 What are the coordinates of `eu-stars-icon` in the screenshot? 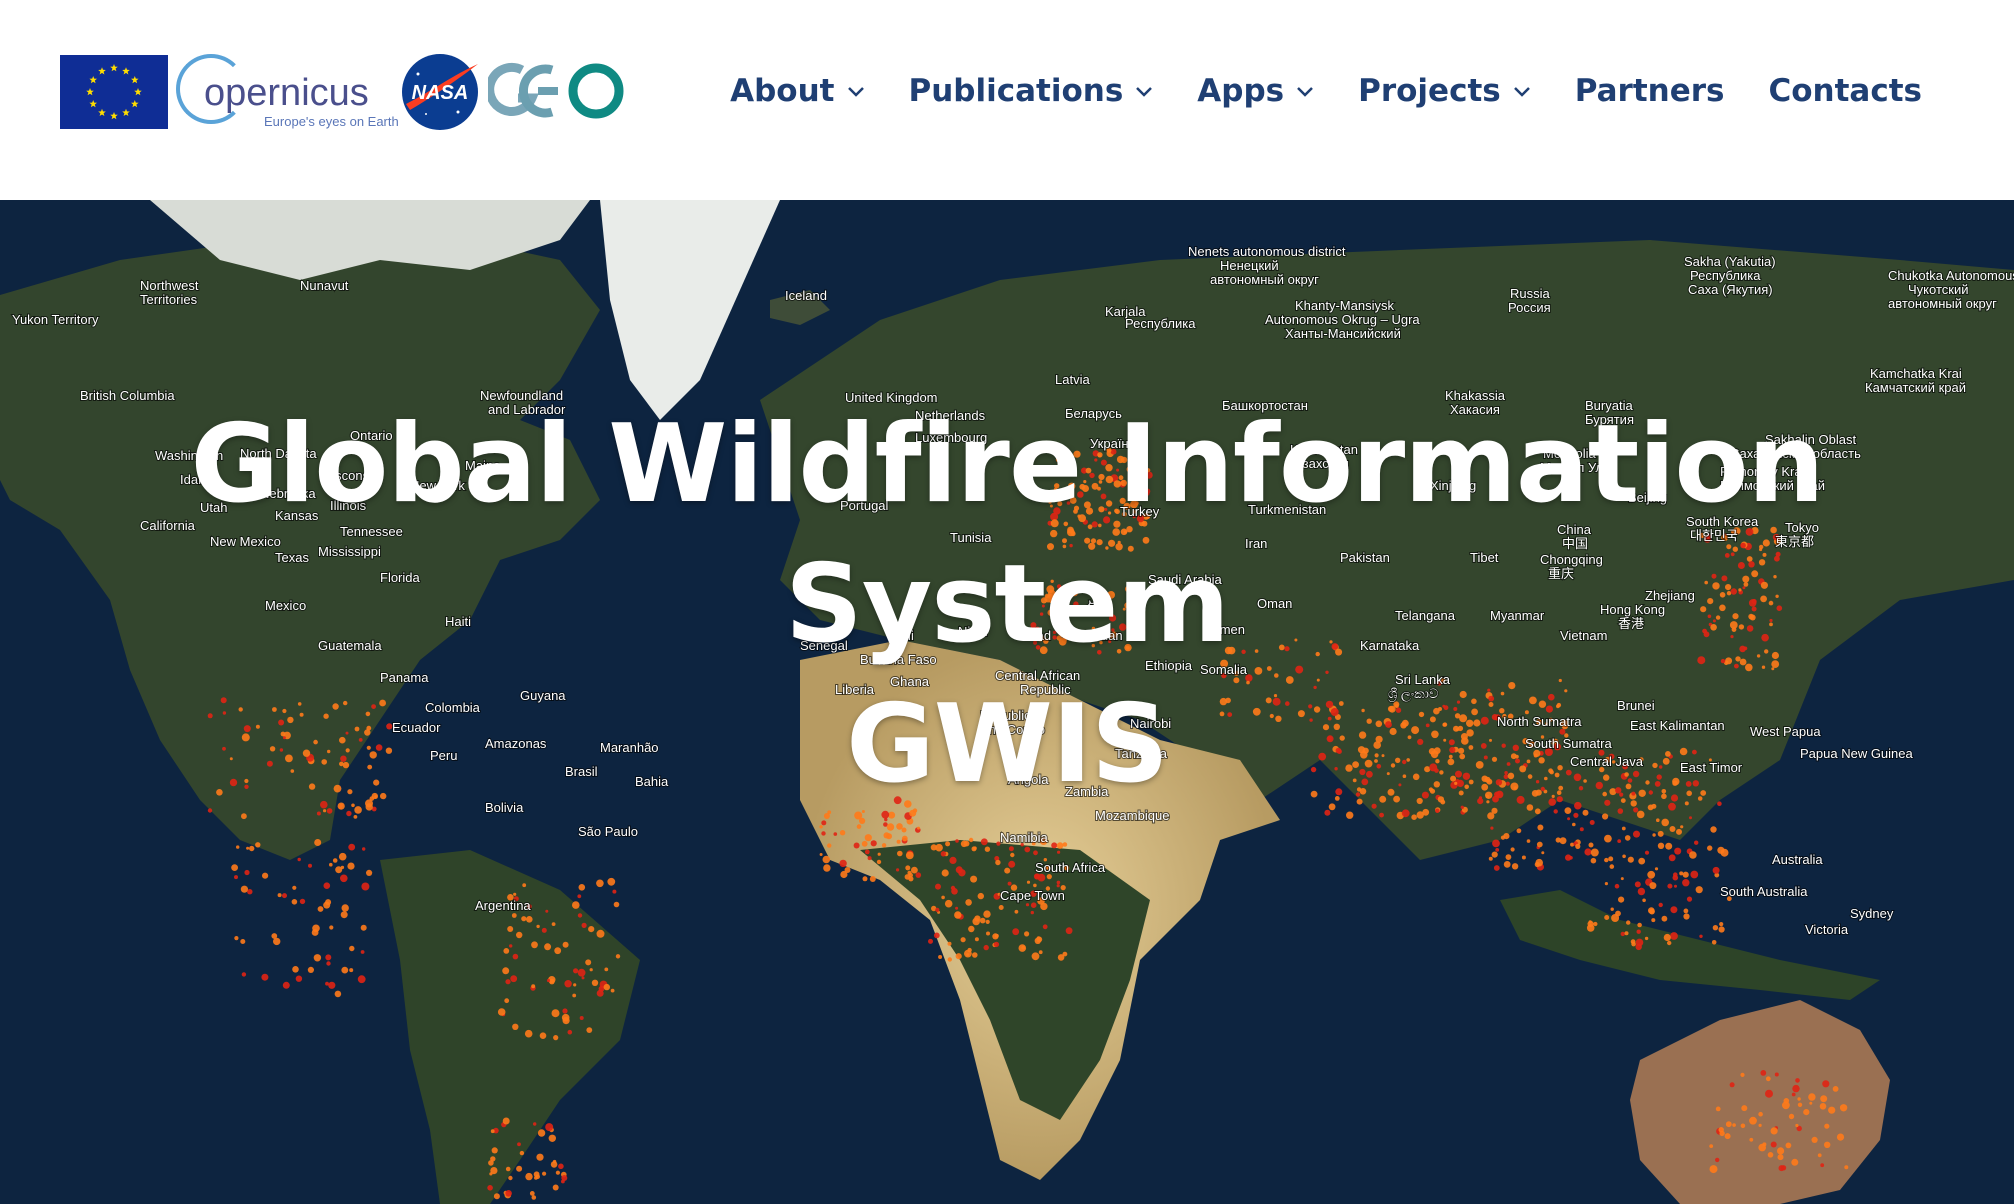 It's located at (114, 92).